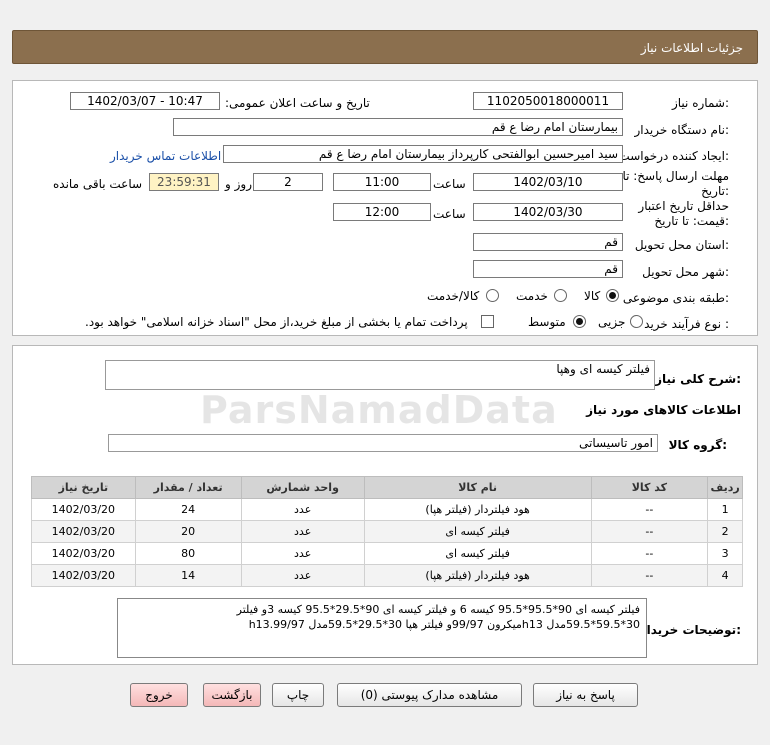 The image size is (770, 745). I want to click on cell-quantity: 14, so click(188, 575).